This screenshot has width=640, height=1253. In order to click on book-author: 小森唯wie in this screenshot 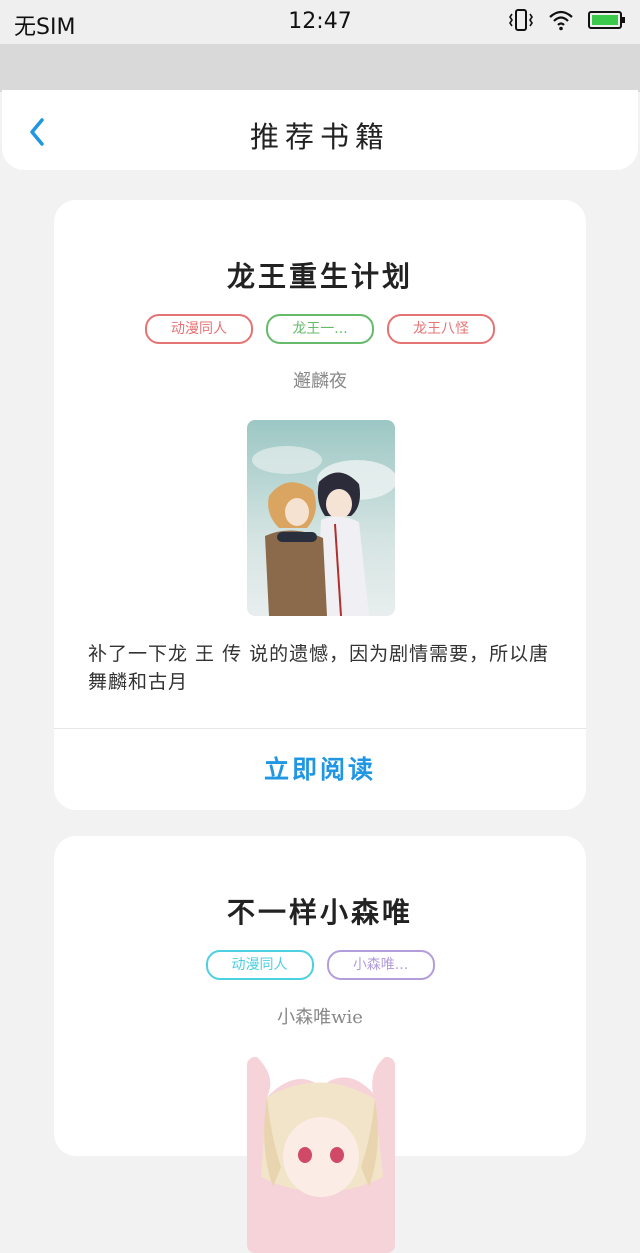, I will do `click(320, 1017)`.